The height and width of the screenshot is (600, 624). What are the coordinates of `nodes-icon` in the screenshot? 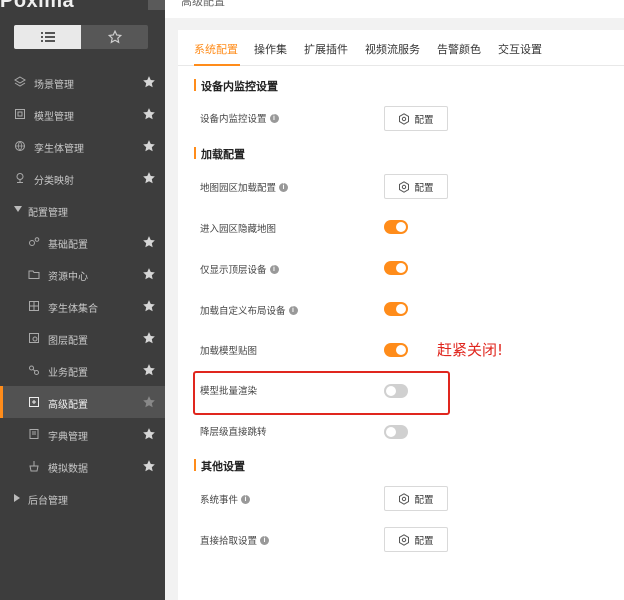 It's located at (34, 370).